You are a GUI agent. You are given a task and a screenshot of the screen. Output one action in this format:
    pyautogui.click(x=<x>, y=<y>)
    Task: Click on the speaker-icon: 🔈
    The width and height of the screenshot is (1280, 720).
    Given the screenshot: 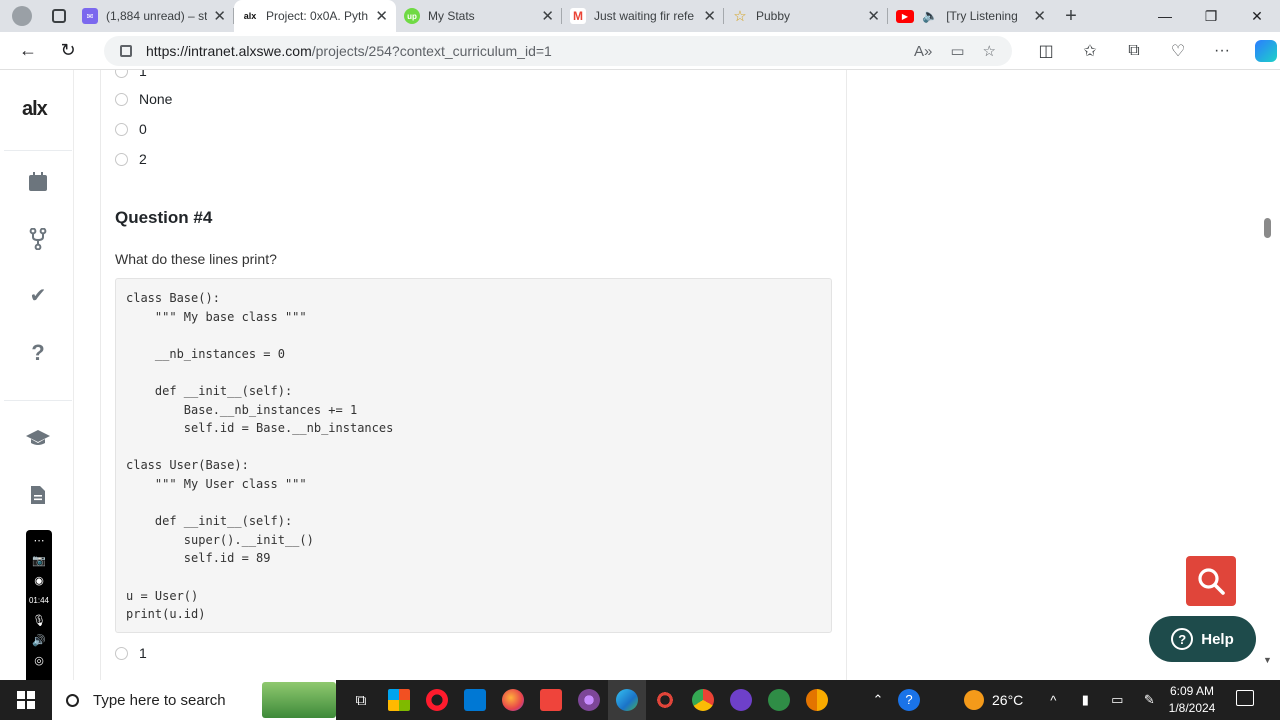 What is the action you would take?
    pyautogui.click(x=930, y=16)
    